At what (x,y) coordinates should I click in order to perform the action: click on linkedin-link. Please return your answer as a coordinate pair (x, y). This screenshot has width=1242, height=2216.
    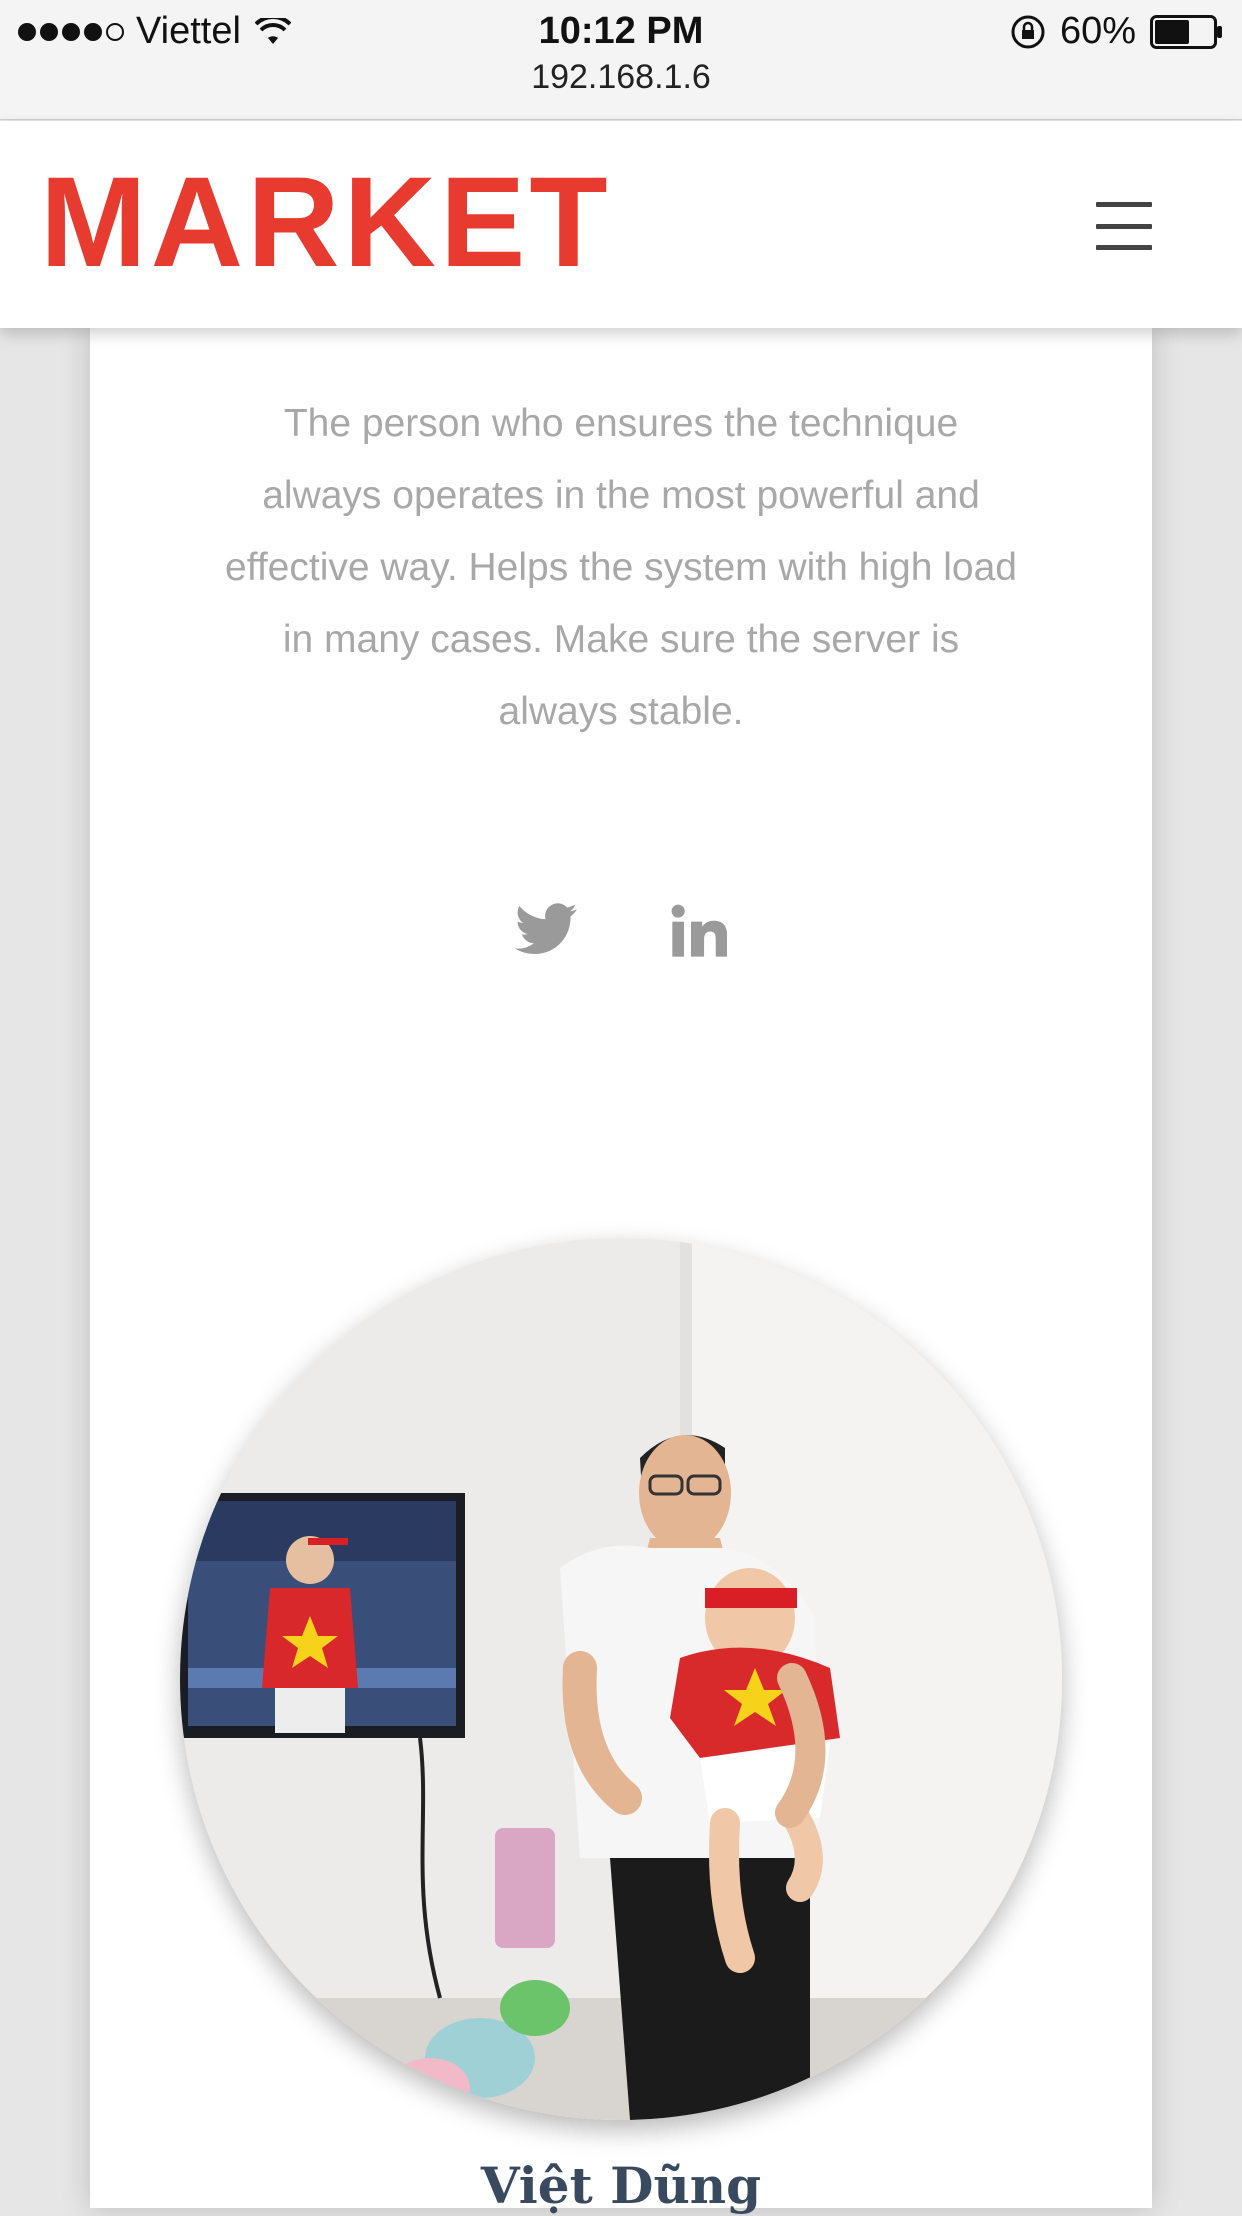
    Looking at the image, I should click on (698, 933).